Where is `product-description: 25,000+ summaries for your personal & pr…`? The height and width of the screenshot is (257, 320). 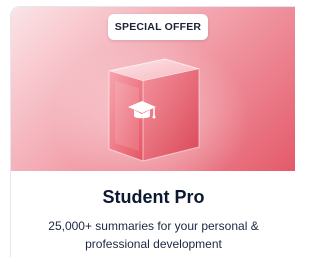
product-description: 25,000+ summaries for your personal & pr… is located at coordinates (153, 235).